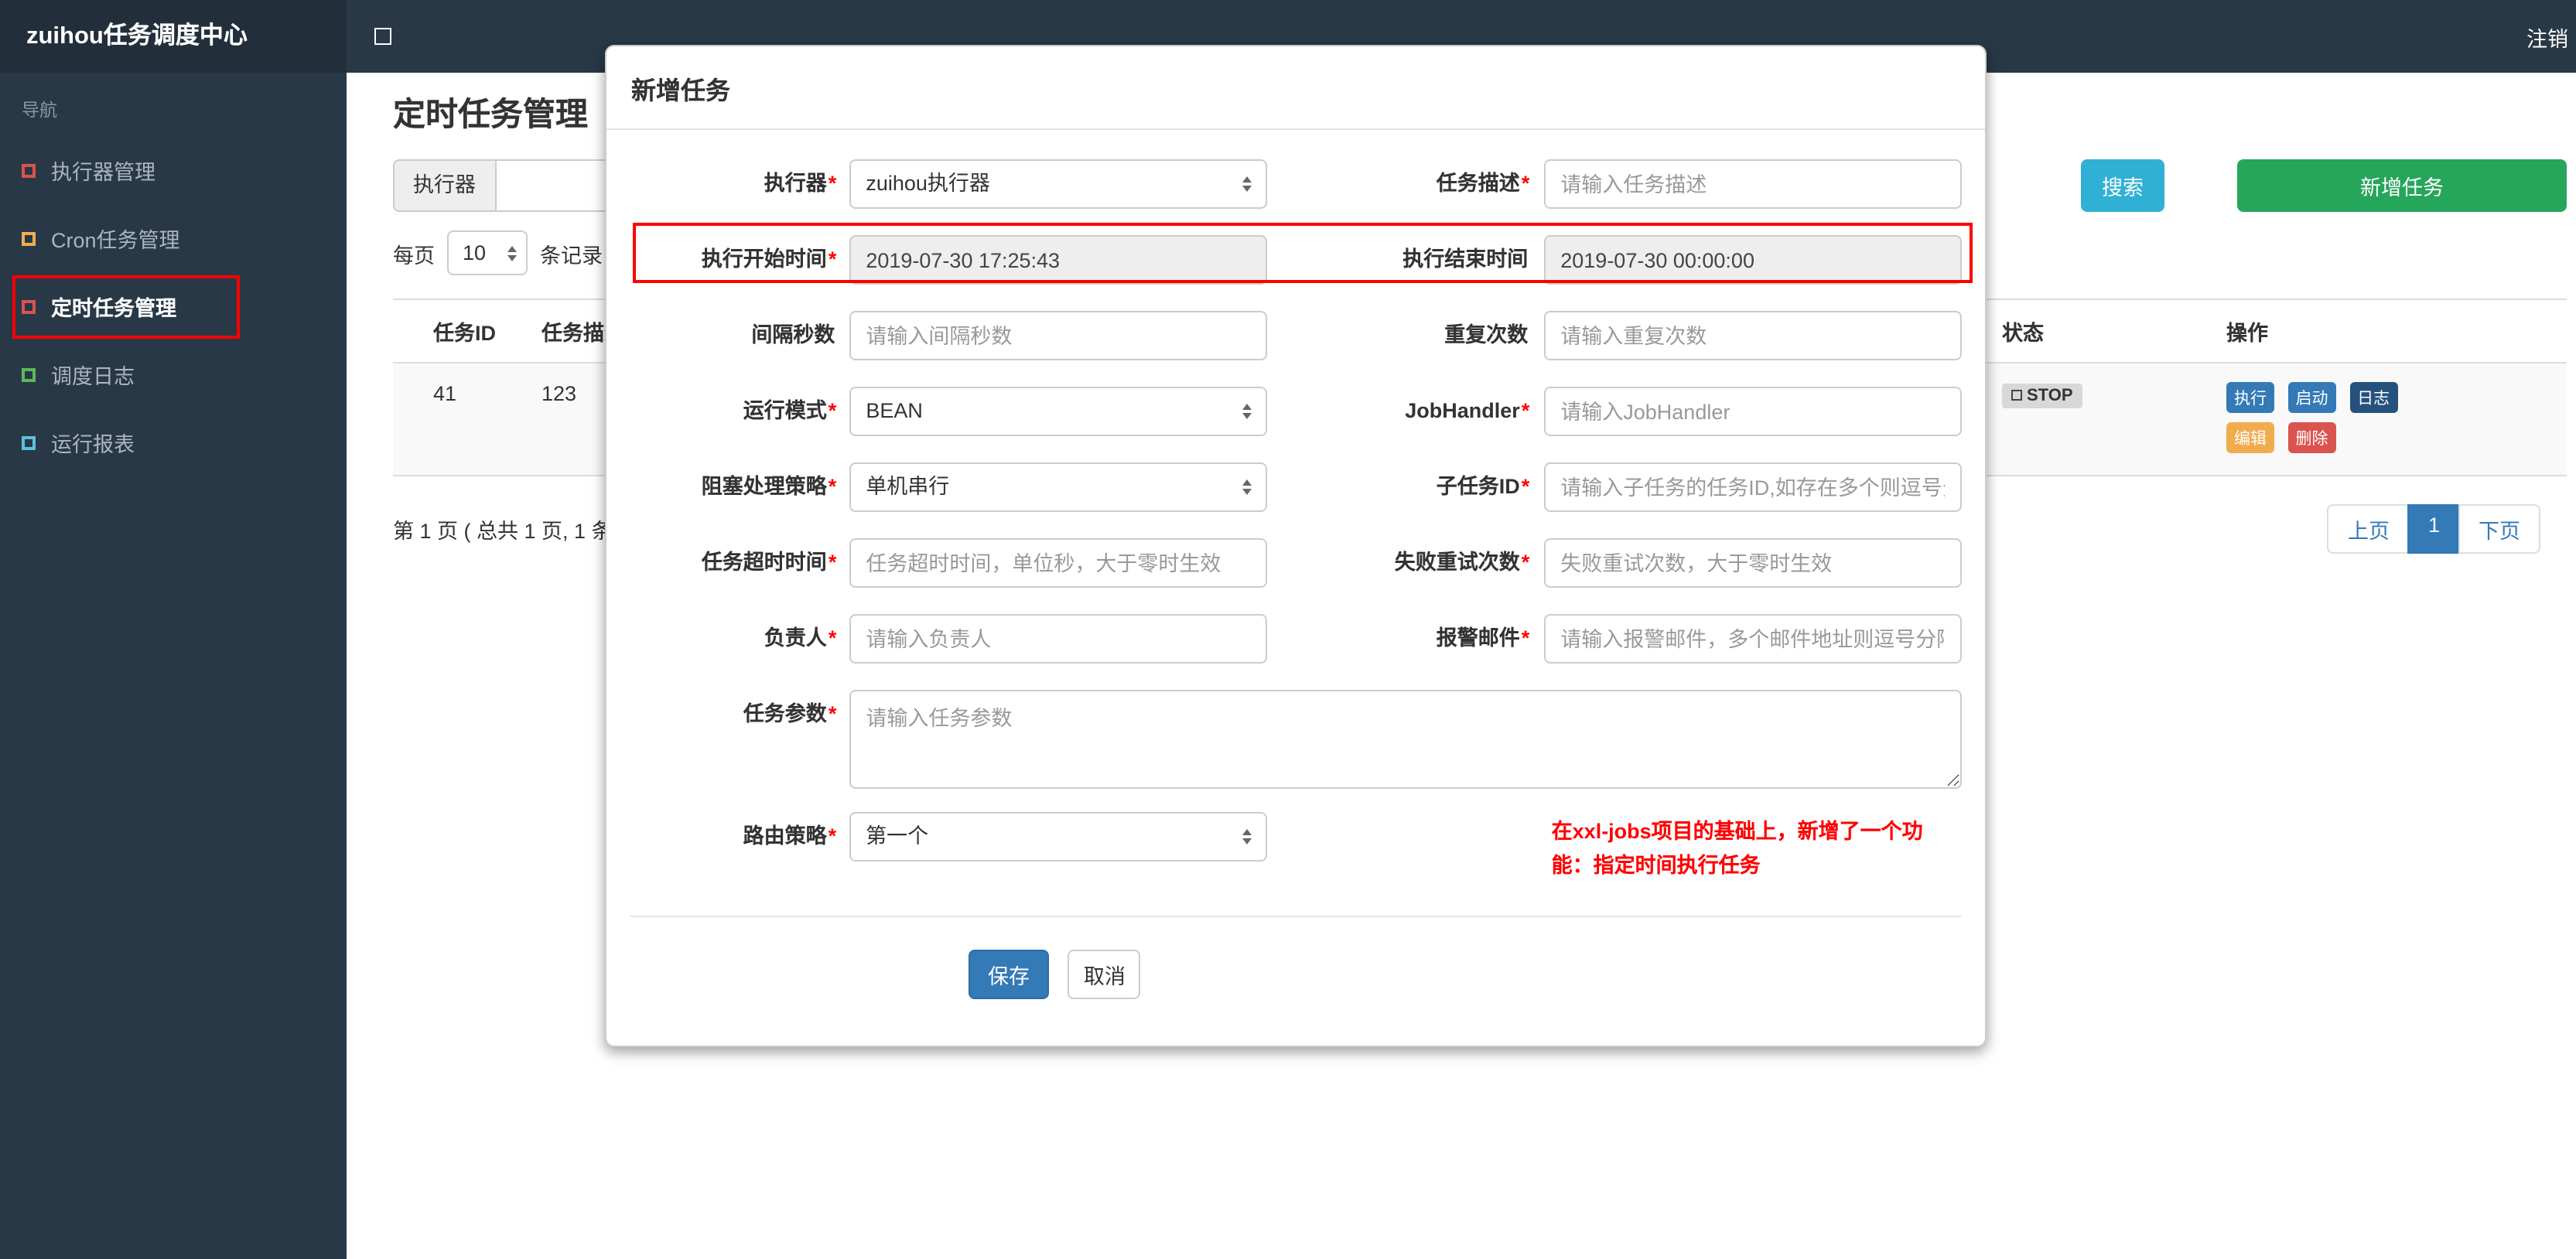  I want to click on form-row-executor-desc: 执行器 * zuihou执行器 任务描述 *, so click(1296, 184).